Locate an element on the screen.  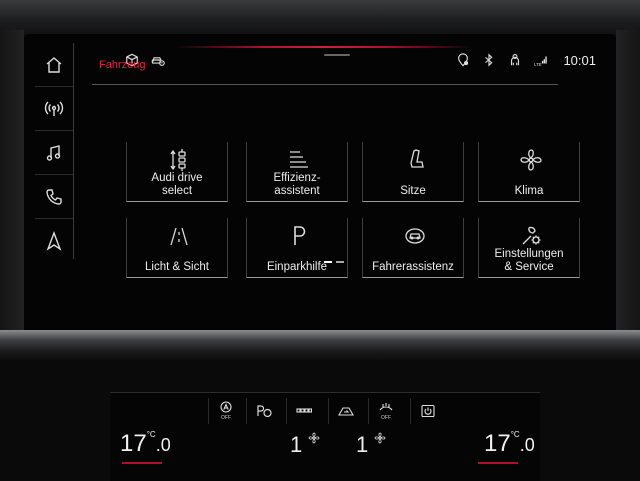
page-title: Fahrzeug is located at coordinates (122, 65).